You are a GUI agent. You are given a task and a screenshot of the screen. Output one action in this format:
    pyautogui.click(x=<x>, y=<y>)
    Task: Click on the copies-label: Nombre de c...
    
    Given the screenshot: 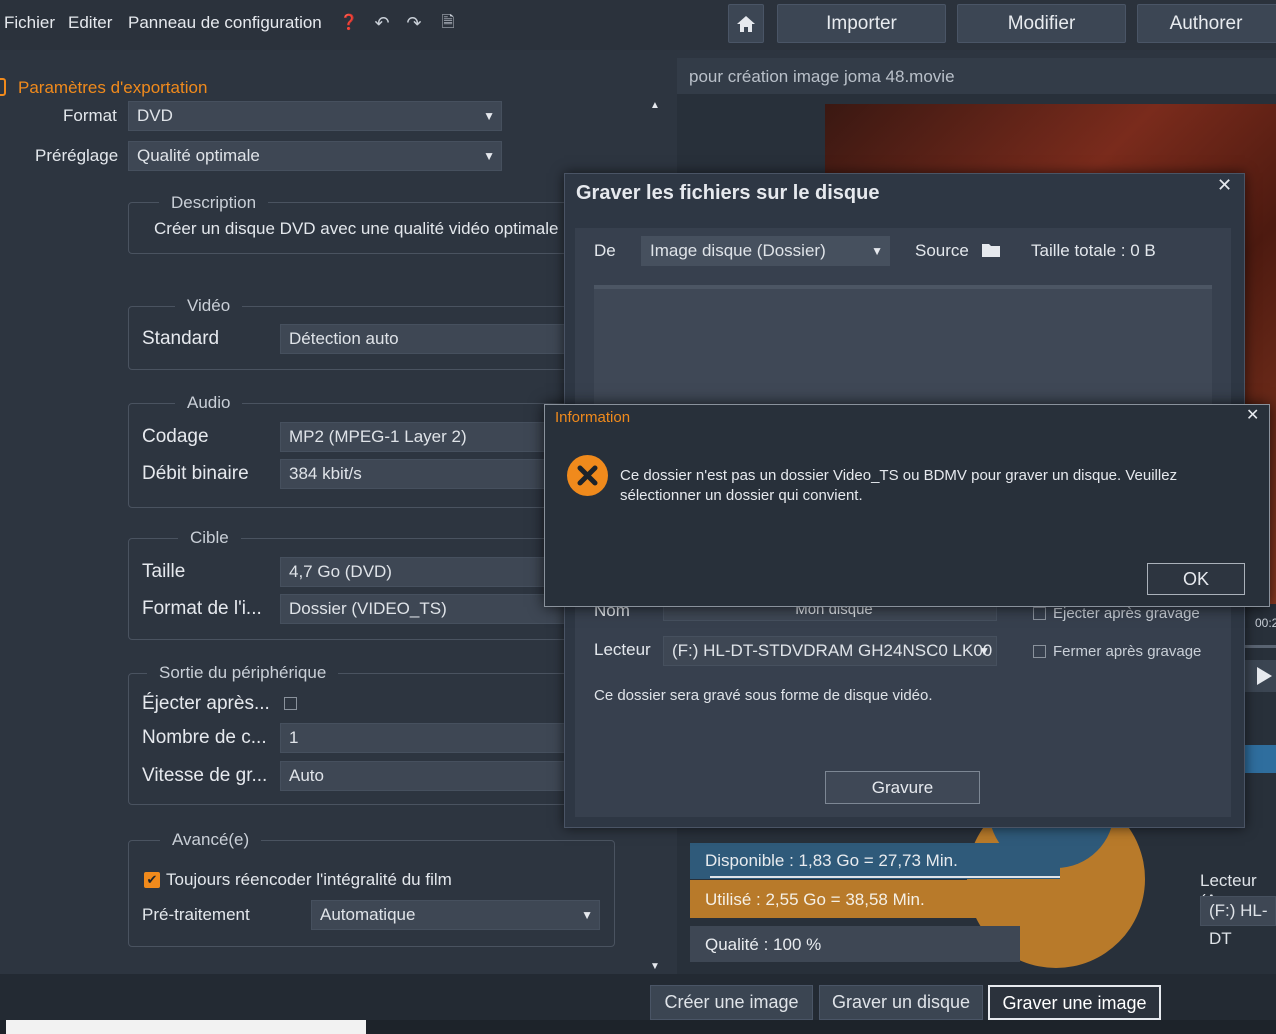 What is the action you would take?
    pyautogui.click(x=204, y=737)
    